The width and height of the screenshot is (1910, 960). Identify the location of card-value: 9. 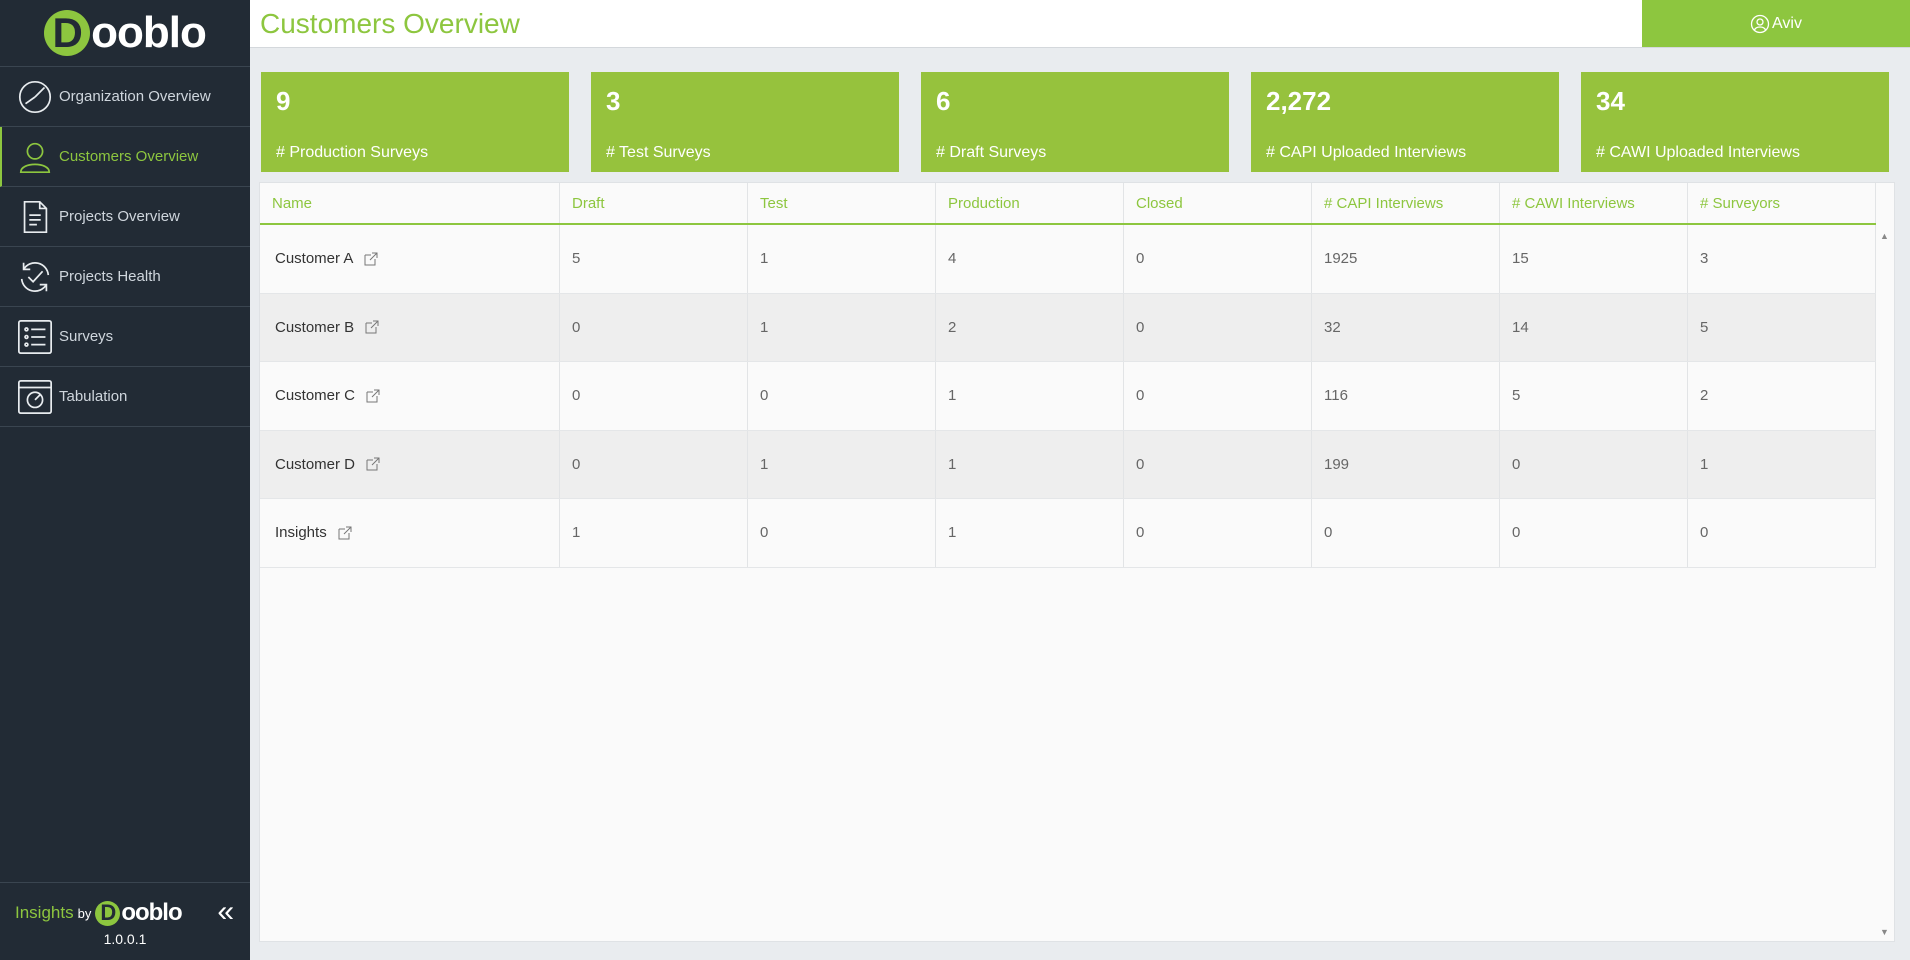
(283, 101).